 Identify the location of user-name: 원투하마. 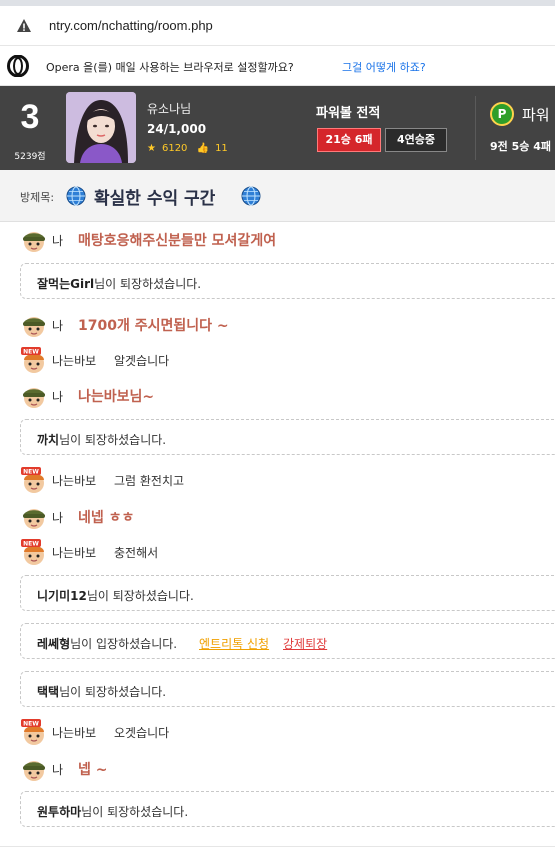
(59, 812).